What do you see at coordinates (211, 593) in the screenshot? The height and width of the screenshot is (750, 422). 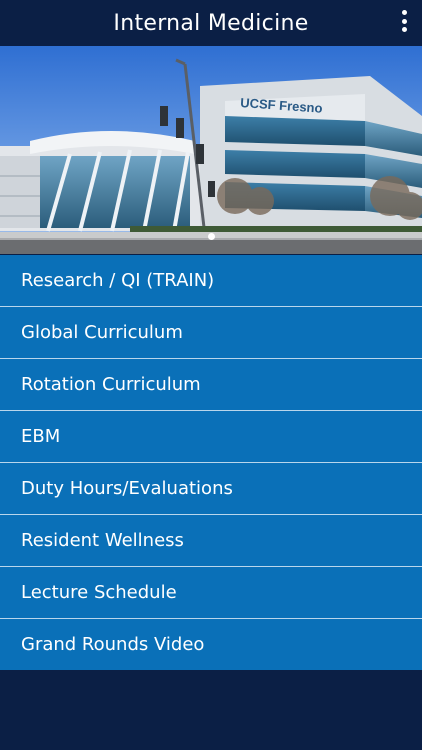 I see `menu-item-lecture-schedule: Lecture Schedule` at bounding box center [211, 593].